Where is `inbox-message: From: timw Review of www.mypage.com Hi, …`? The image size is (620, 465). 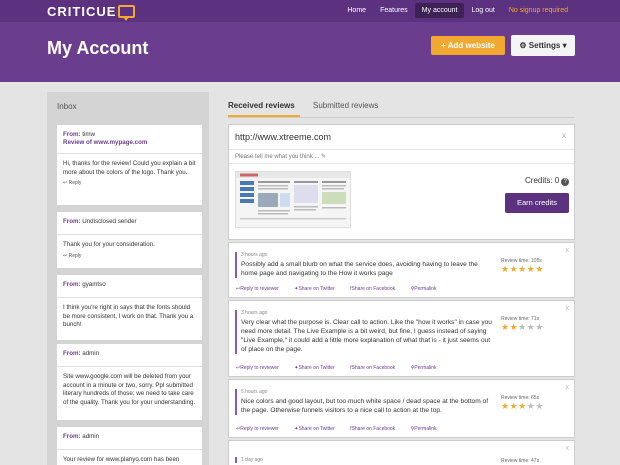
inbox-message: From: timw Review of www.mypage.com Hi, … is located at coordinates (129, 165).